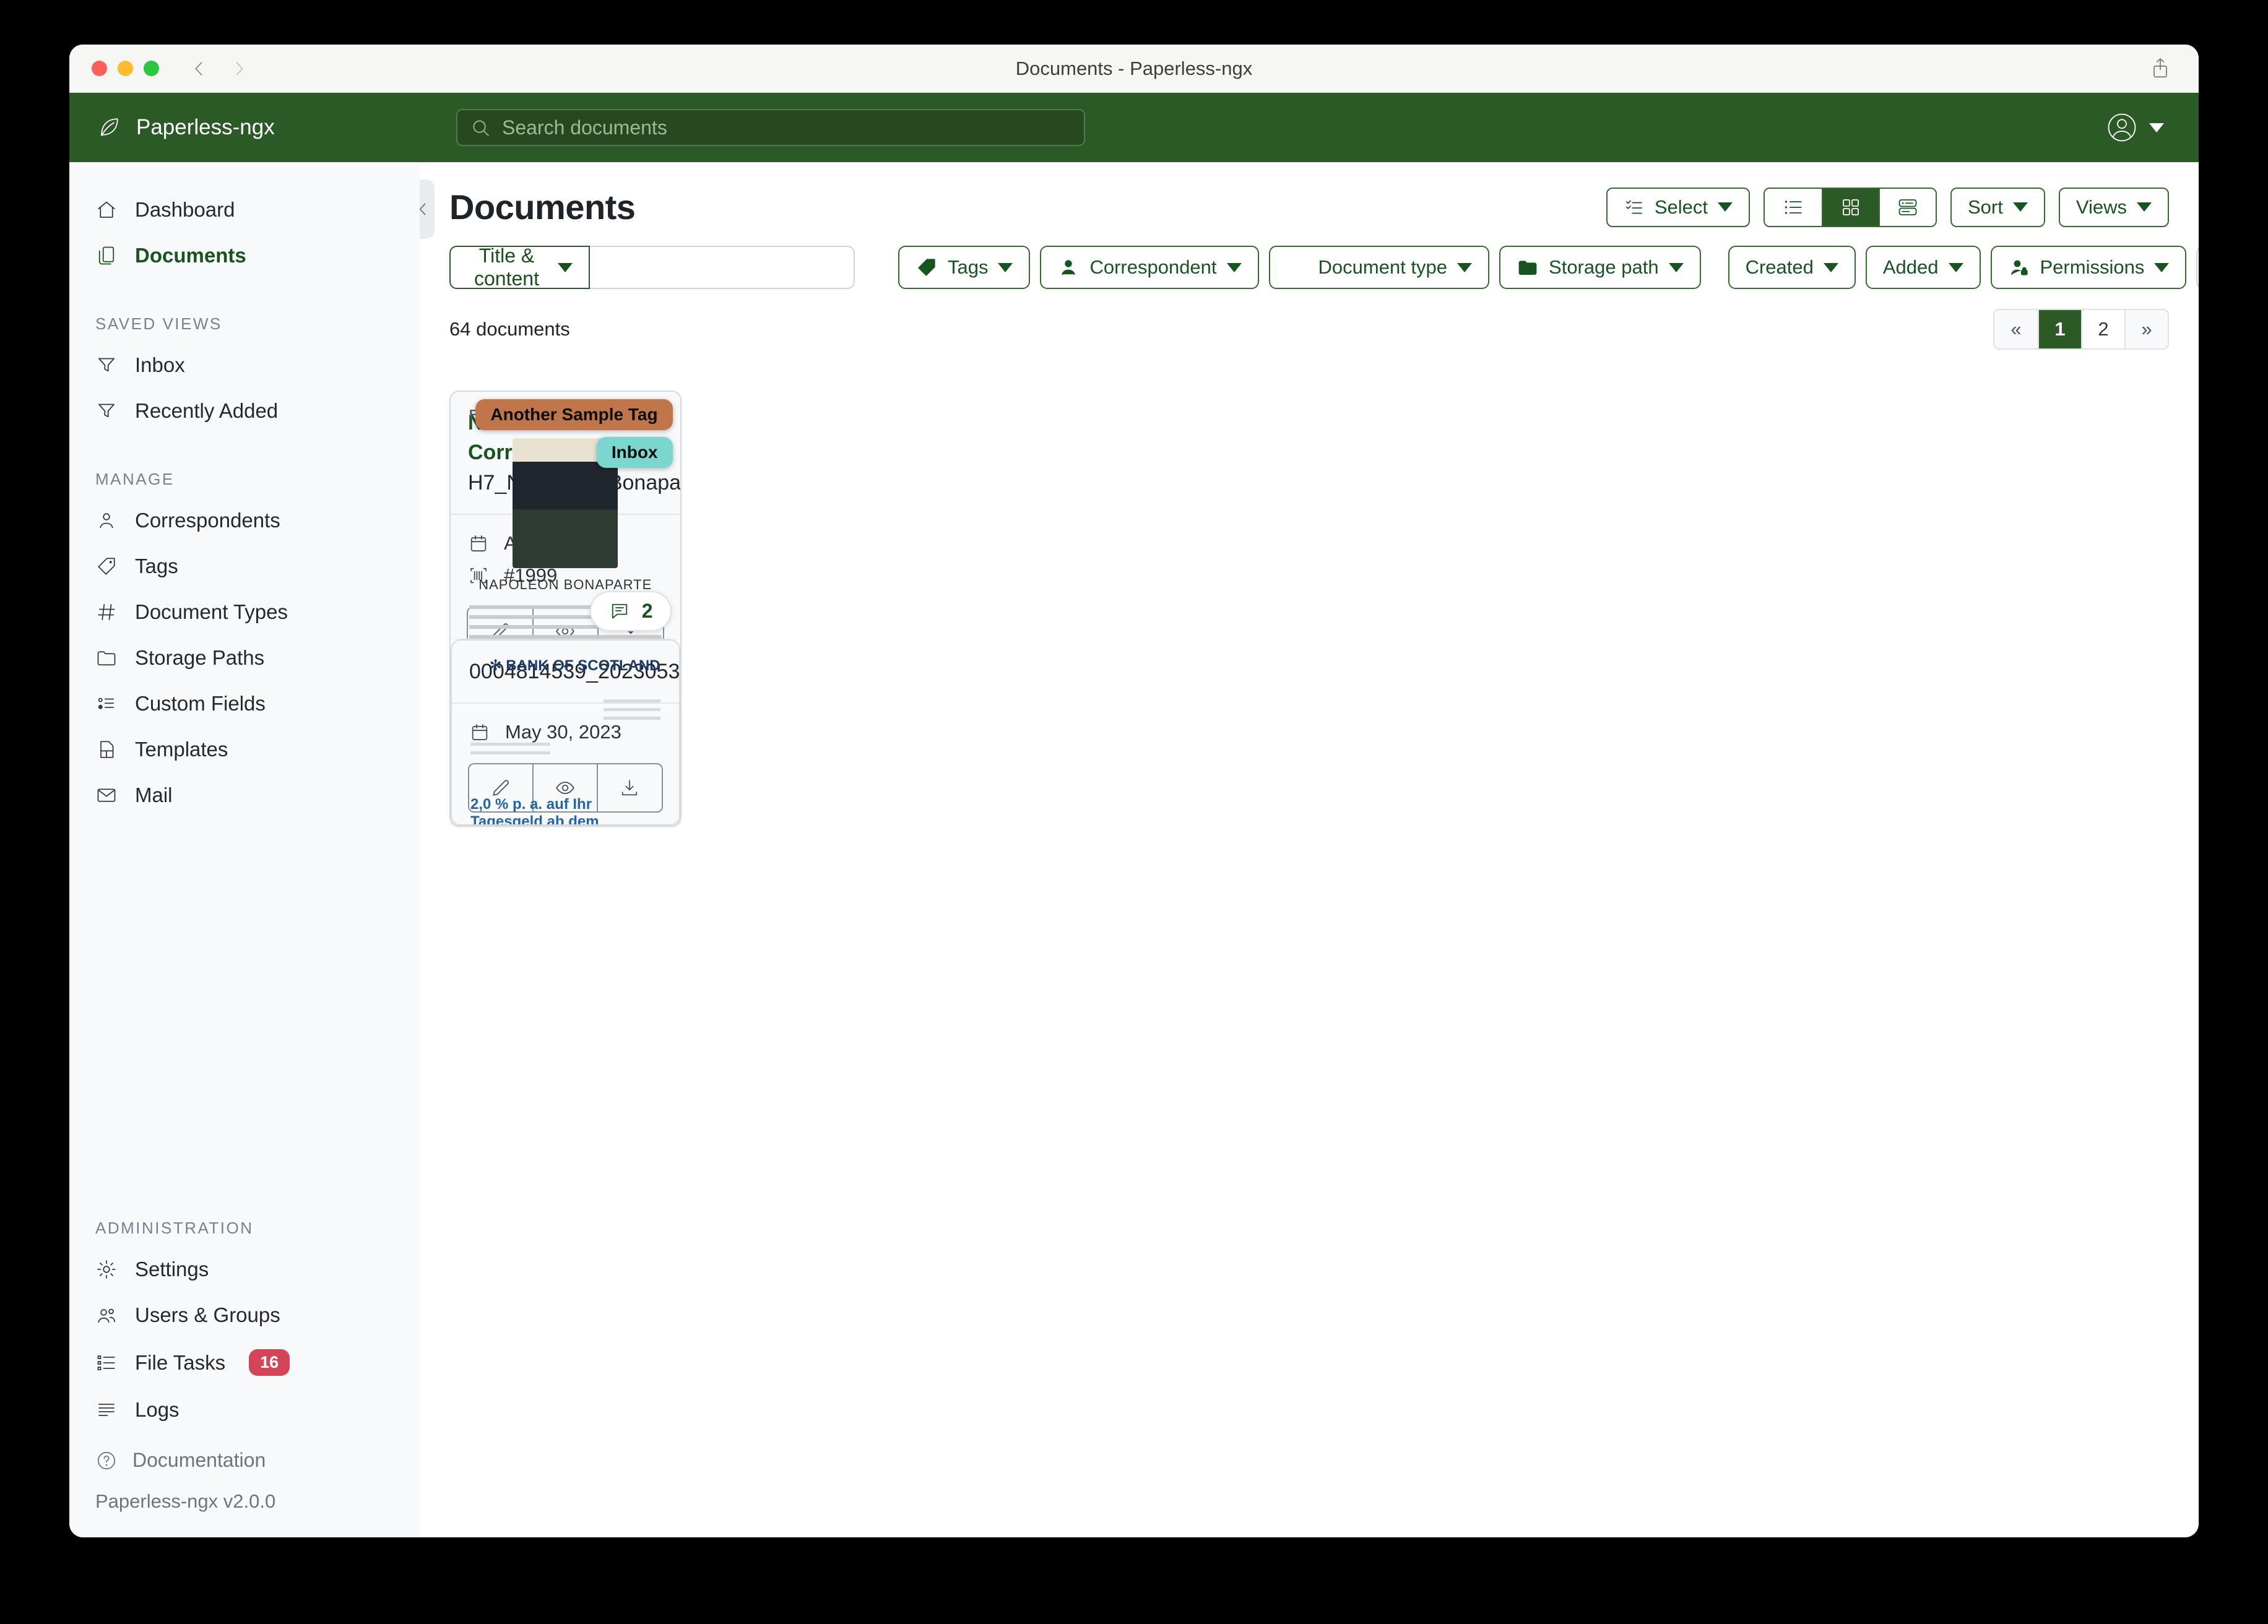 The height and width of the screenshot is (1624, 2268). What do you see at coordinates (1600, 267) in the screenshot?
I see `filter-storage-path-button: Storage path` at bounding box center [1600, 267].